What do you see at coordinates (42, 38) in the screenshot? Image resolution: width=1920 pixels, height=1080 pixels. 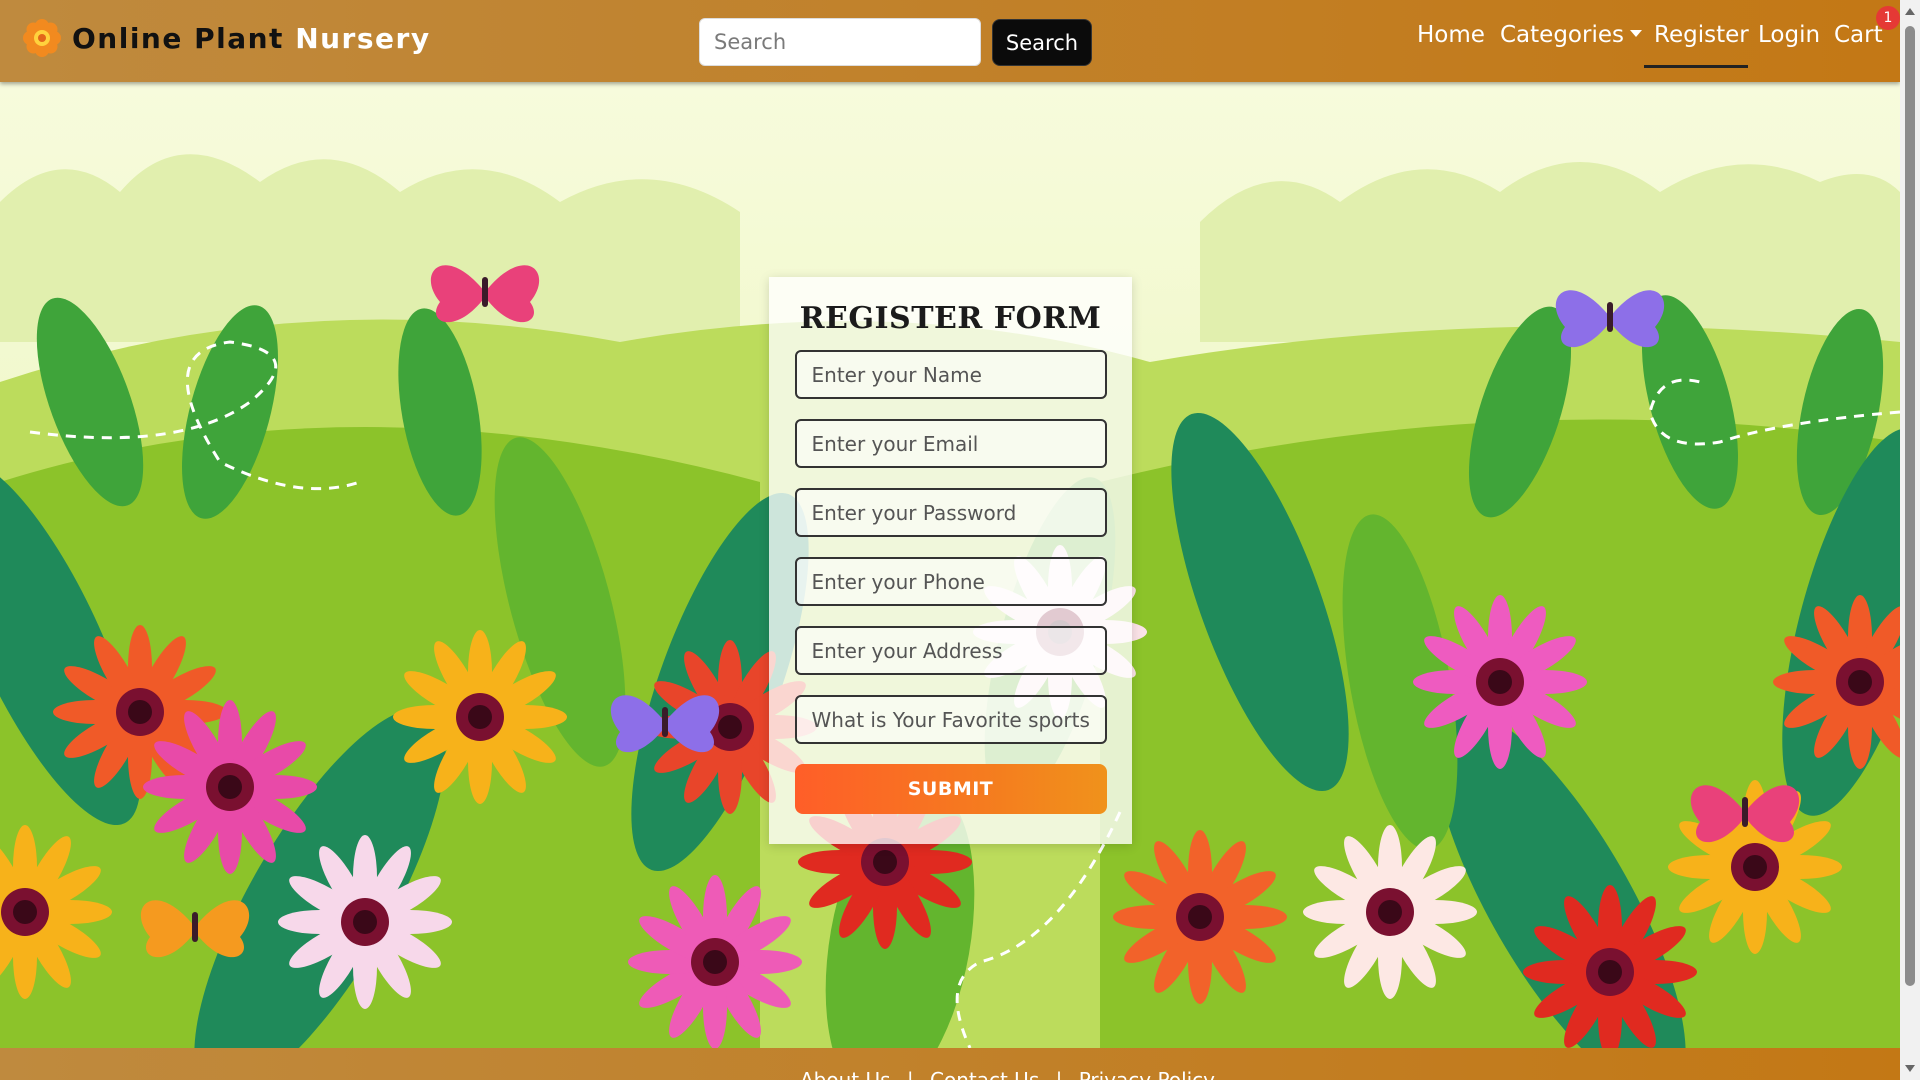 I see `flower-icon` at bounding box center [42, 38].